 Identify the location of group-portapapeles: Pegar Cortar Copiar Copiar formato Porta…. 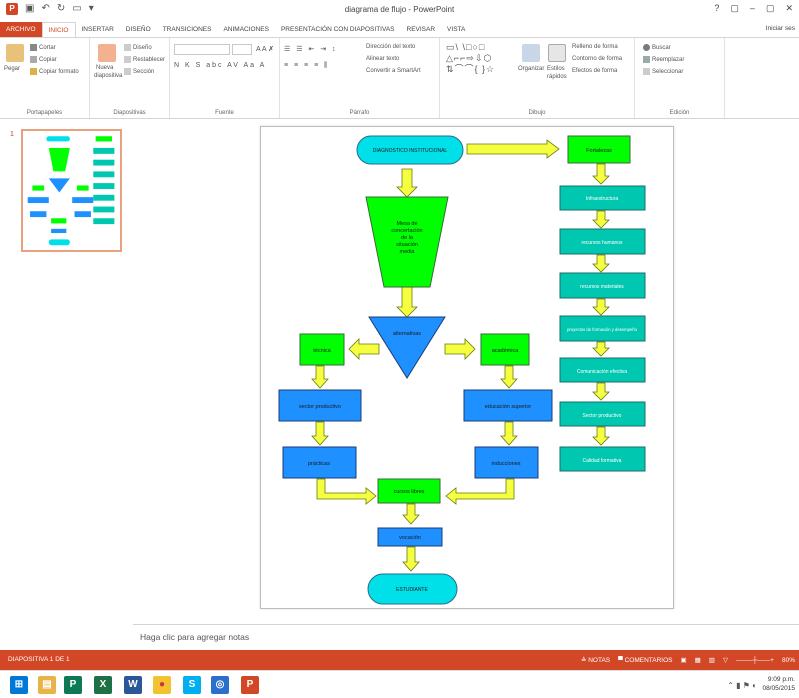
(45, 78).